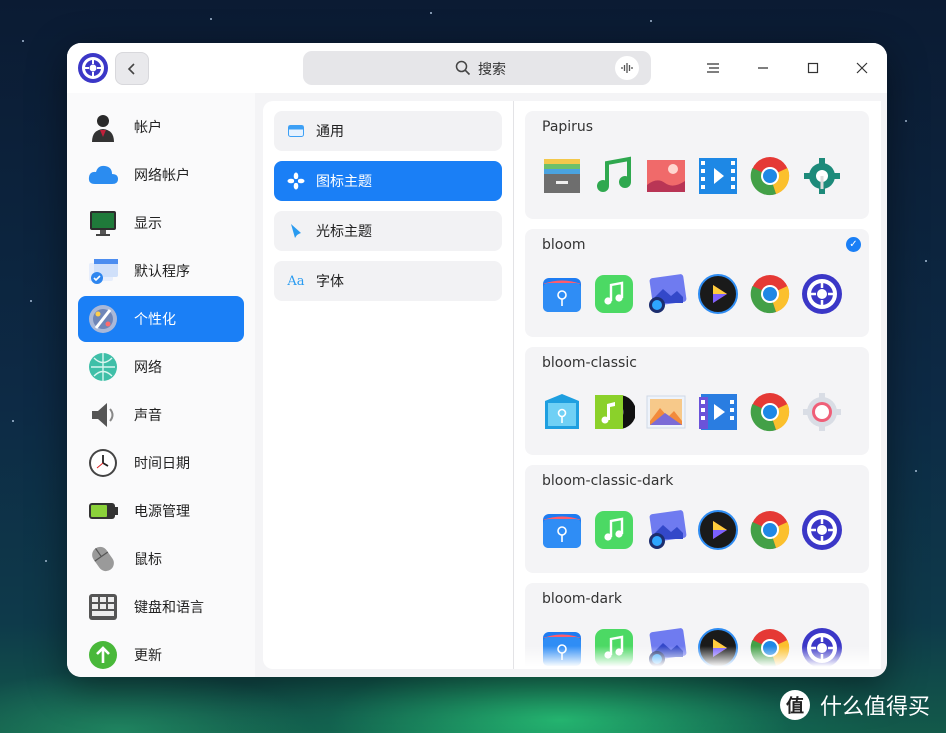  I want to click on watermark: 值 什么值得买, so click(854, 705).